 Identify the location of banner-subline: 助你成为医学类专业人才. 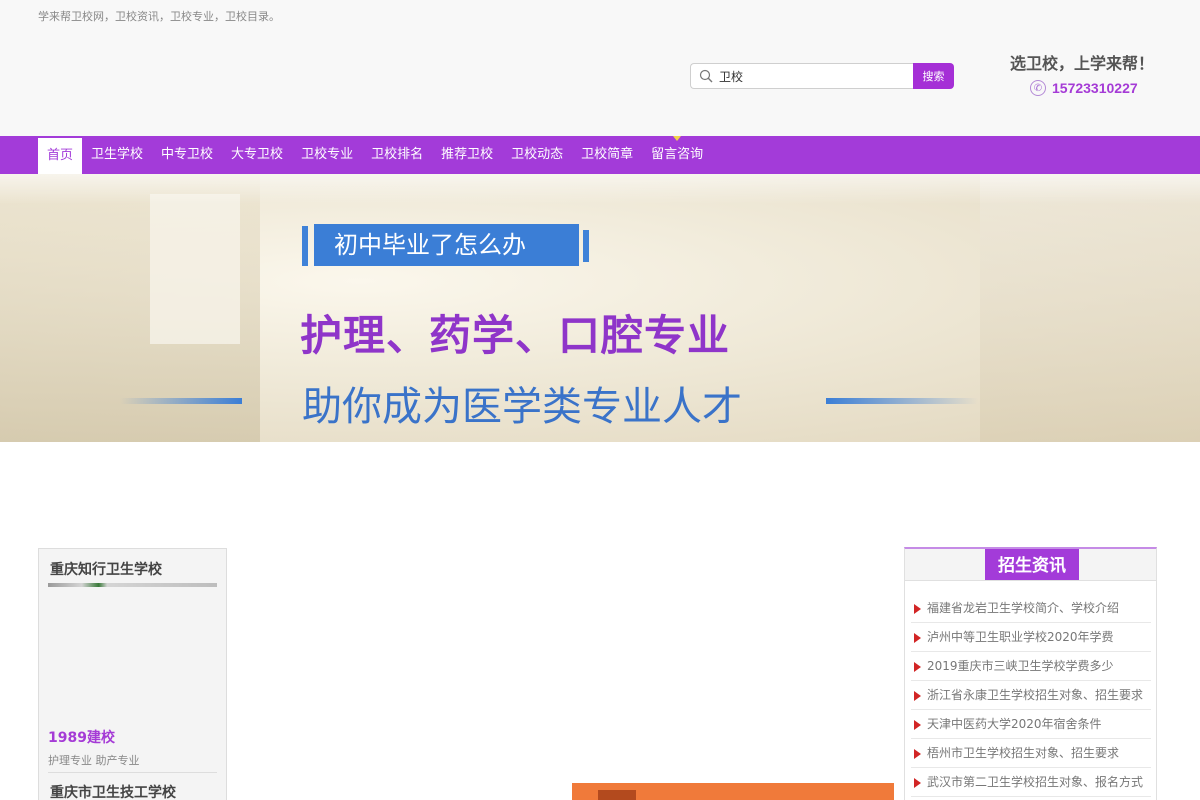
(522, 407).